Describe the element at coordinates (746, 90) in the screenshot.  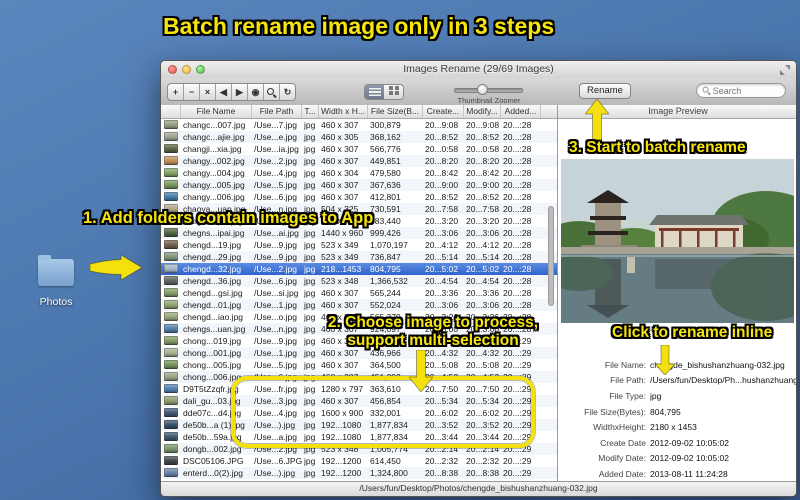
I see `search-input` at that location.